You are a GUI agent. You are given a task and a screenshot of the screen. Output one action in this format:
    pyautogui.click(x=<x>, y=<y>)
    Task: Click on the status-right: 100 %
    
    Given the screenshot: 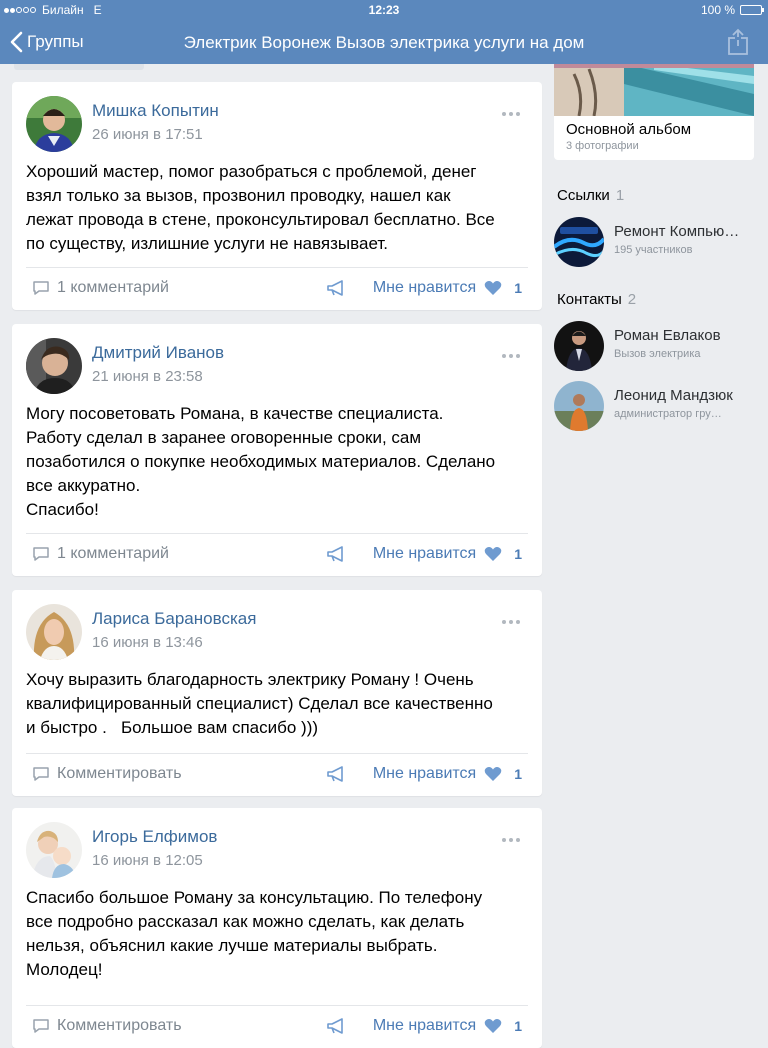 What is the action you would take?
    pyautogui.click(x=732, y=10)
    